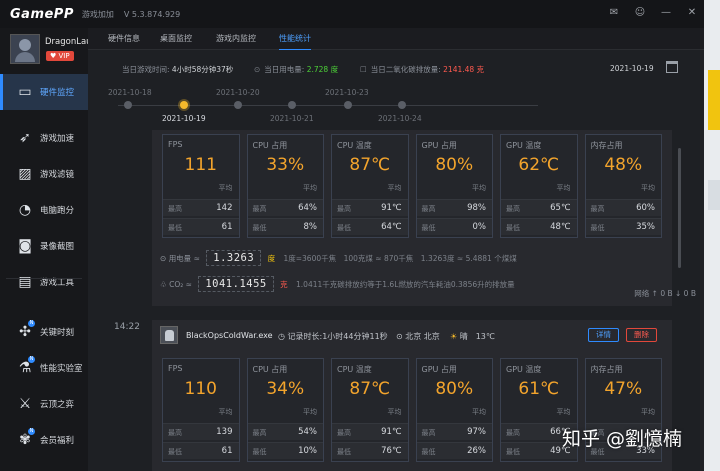 Image resolution: width=720 pixels, height=471 pixels. What do you see at coordinates (391, 227) in the screenshot?
I see `metric-min: 64℃` at bounding box center [391, 227].